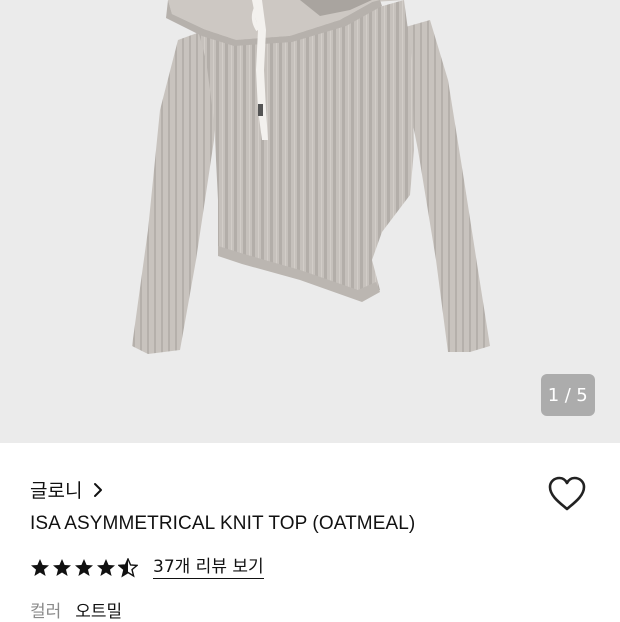 This screenshot has width=620, height=622. I want to click on review-link: 37개 리뷰 보기, so click(208, 568).